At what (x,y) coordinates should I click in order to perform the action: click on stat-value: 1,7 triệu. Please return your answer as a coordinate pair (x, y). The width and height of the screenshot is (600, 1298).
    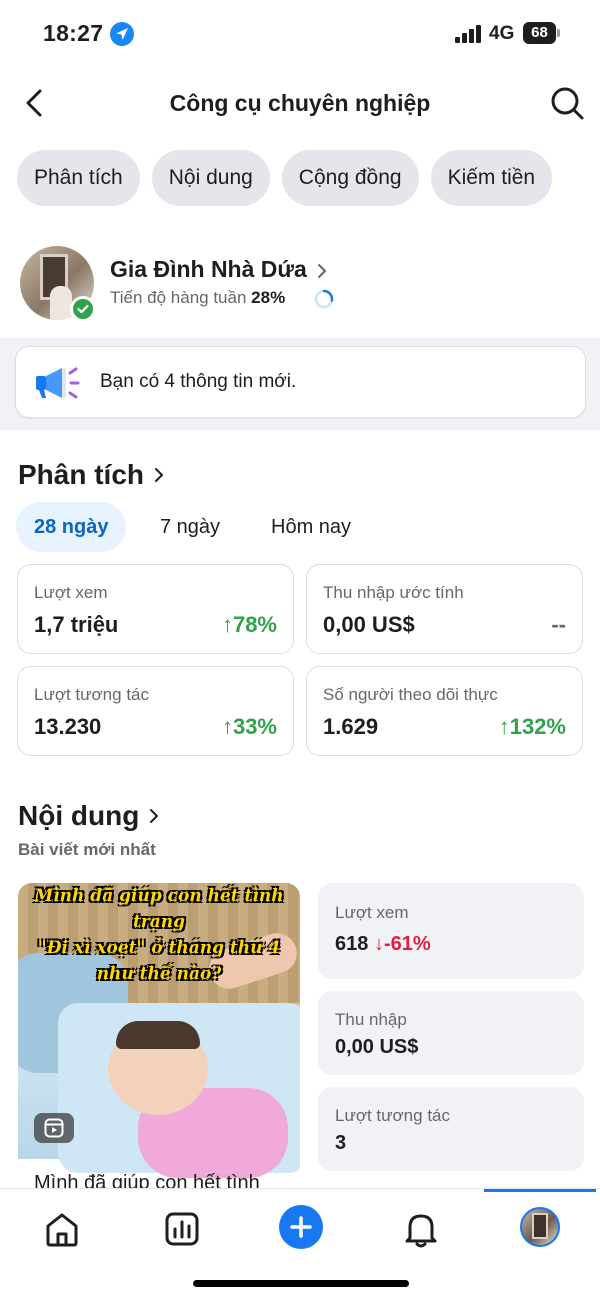
    Looking at the image, I should click on (76, 624).